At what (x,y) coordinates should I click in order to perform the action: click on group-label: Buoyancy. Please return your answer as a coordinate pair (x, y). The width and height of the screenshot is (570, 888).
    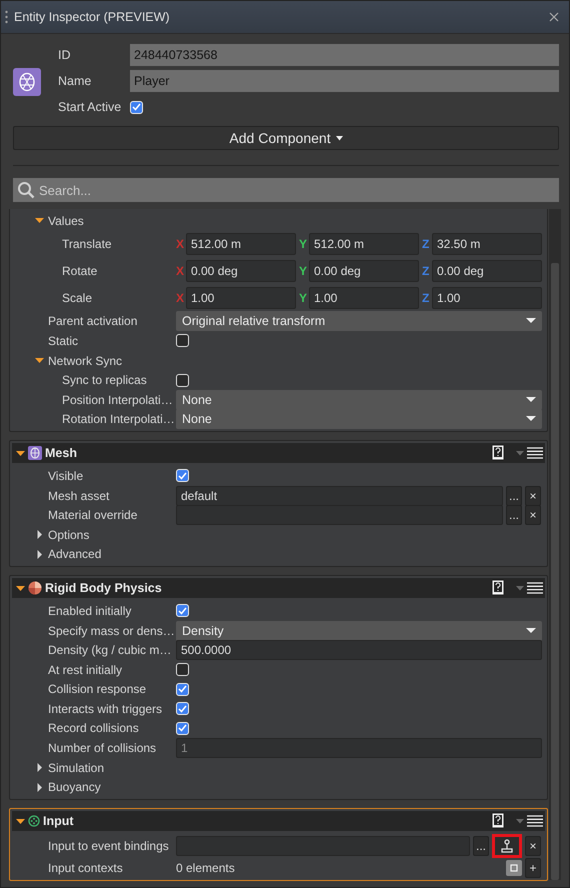
    Looking at the image, I should click on (74, 787).